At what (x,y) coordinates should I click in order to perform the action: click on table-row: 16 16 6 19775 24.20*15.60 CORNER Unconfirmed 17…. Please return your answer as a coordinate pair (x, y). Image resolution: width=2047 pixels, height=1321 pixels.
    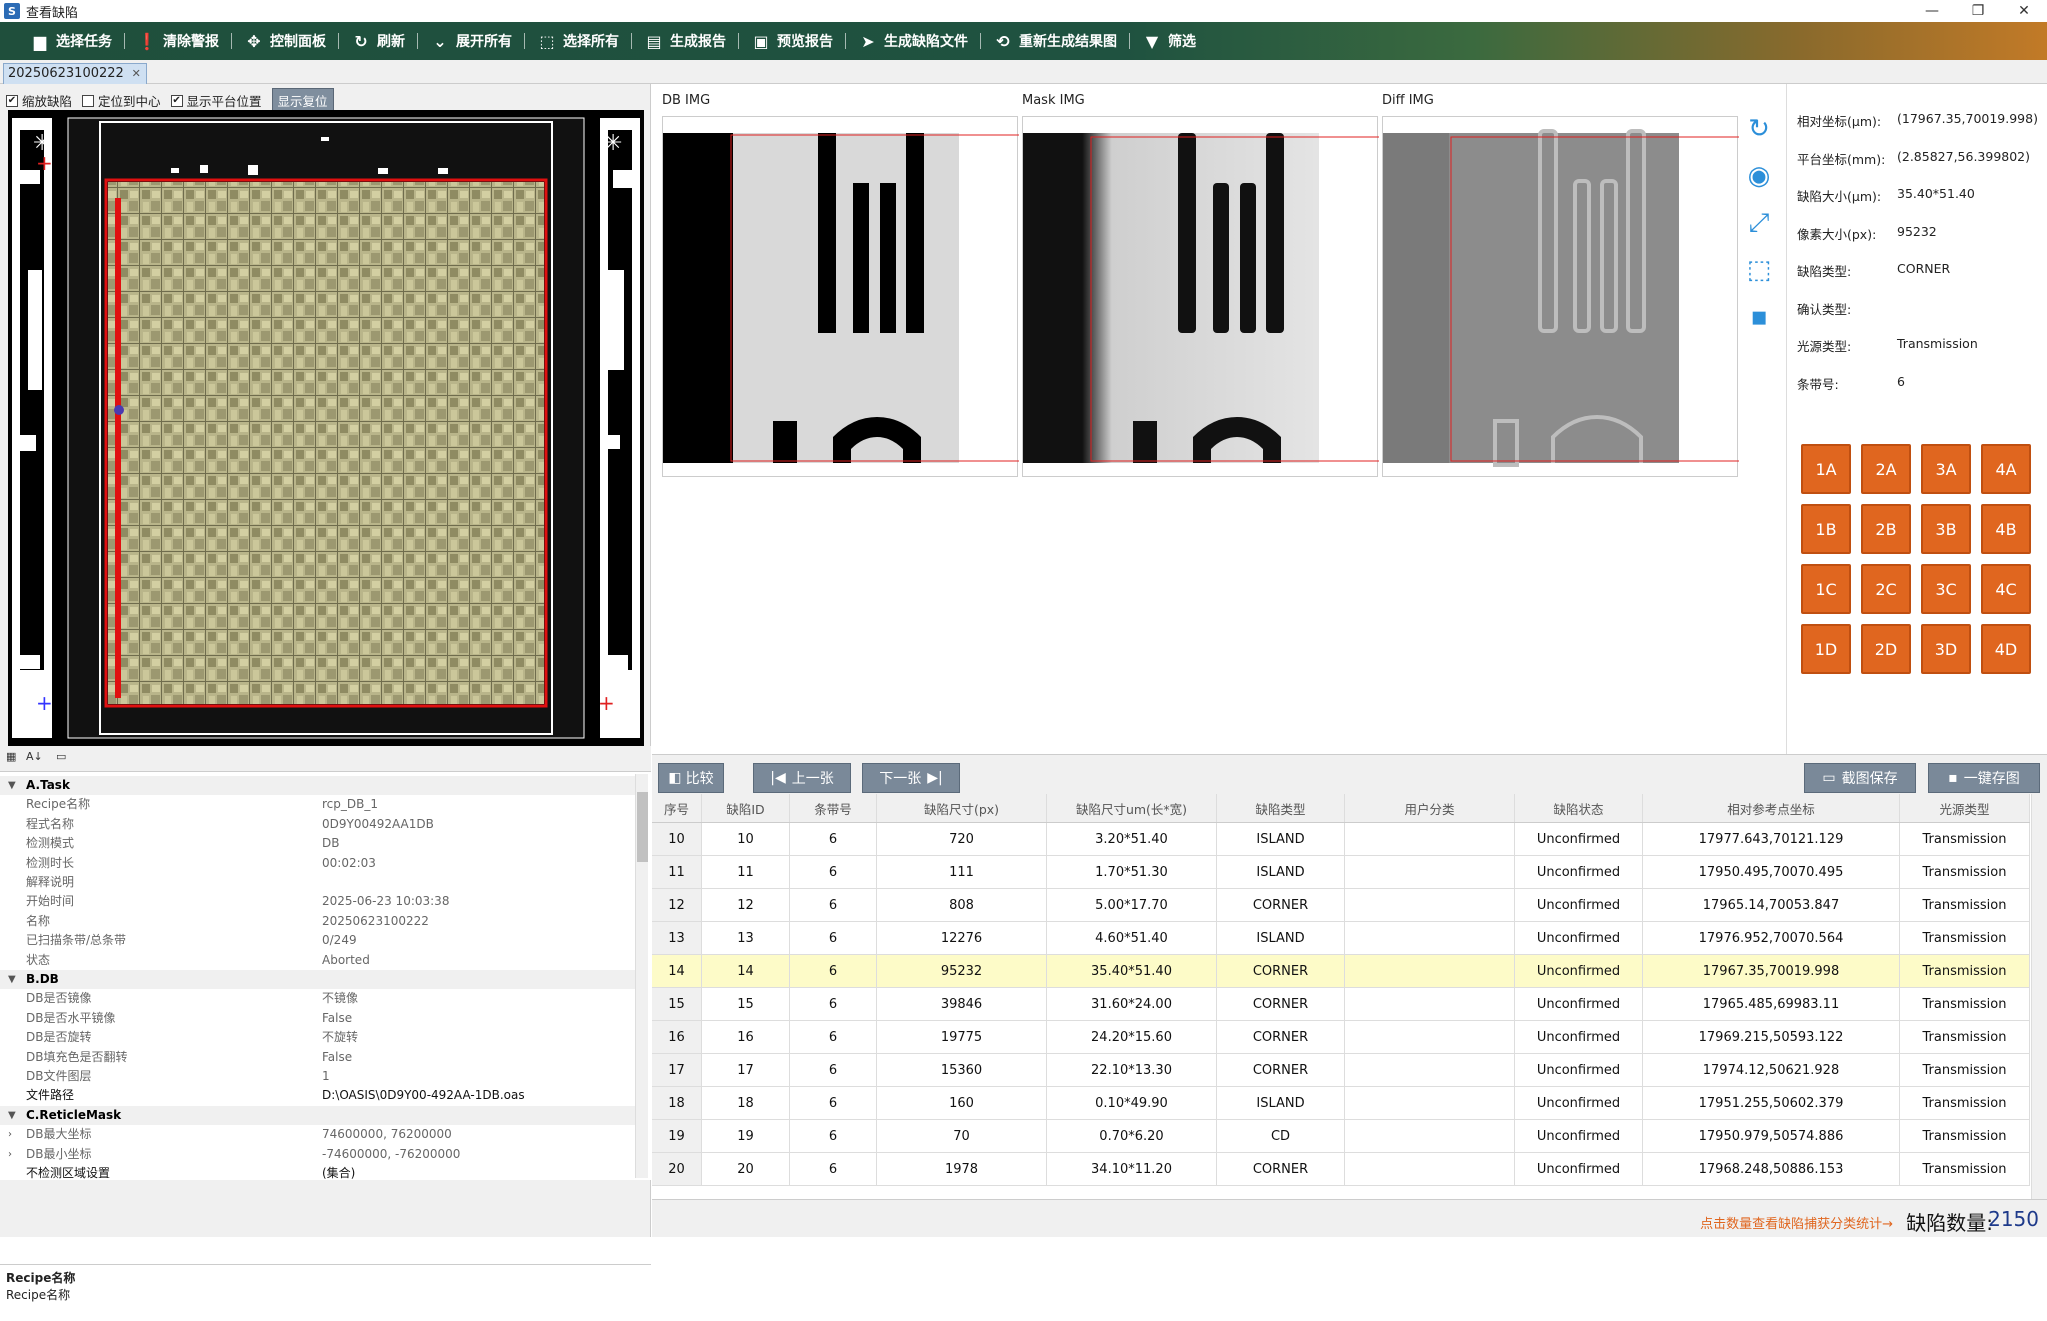
    Looking at the image, I should click on (1341, 1037).